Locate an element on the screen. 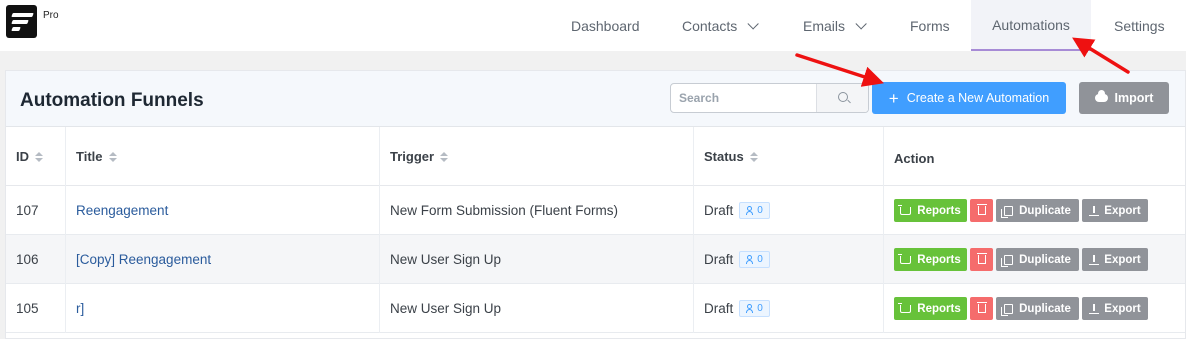  nav-contacts-label: Contacts is located at coordinates (710, 25).